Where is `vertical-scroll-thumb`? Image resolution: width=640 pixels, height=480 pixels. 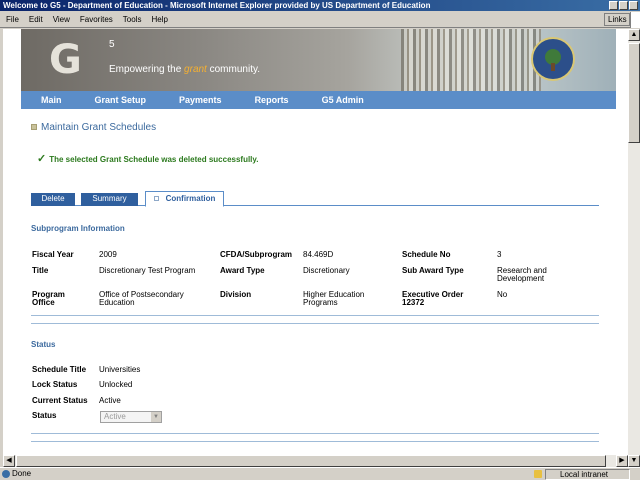 vertical-scroll-thumb is located at coordinates (634, 93).